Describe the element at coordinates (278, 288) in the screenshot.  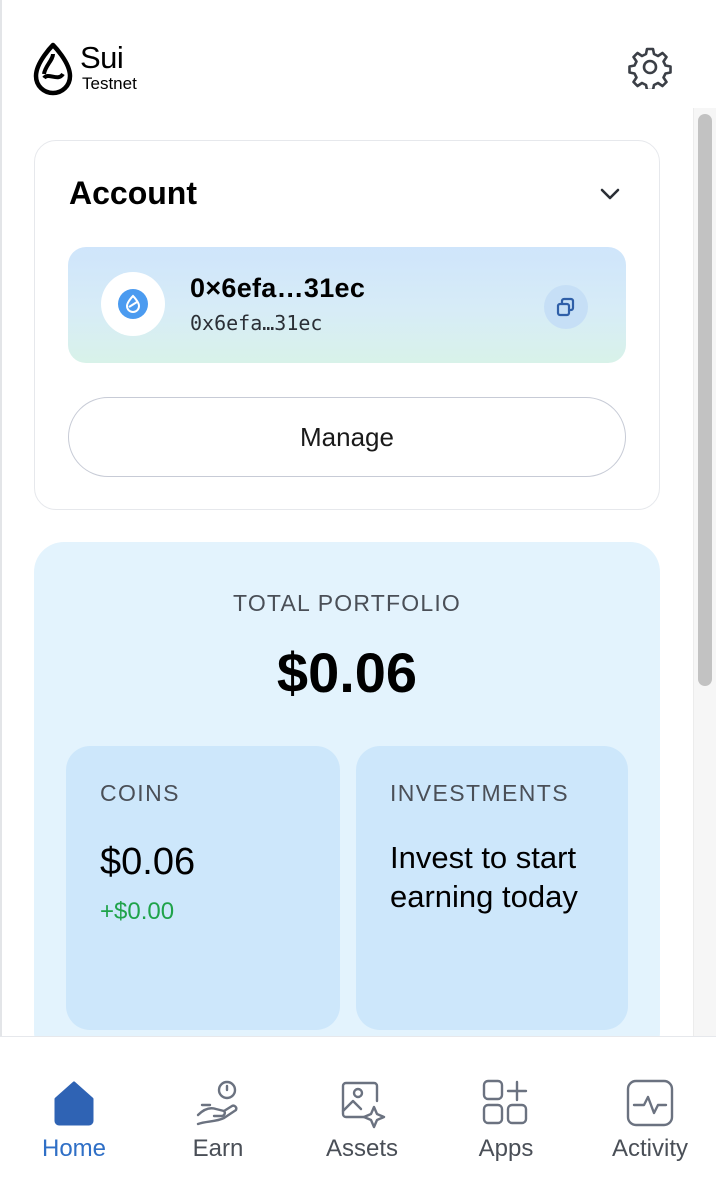
I see `account-name: 0×6efa…31ec` at that location.